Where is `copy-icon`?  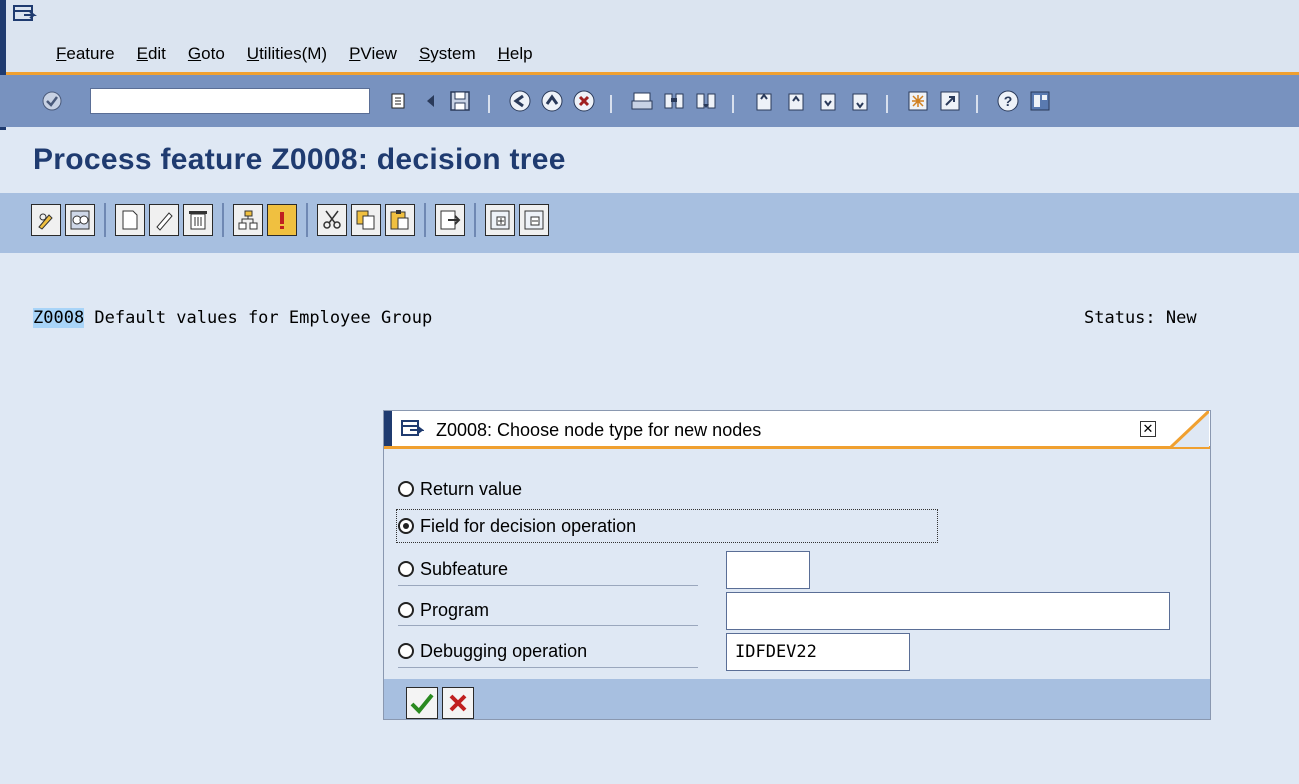 copy-icon is located at coordinates (365, 220).